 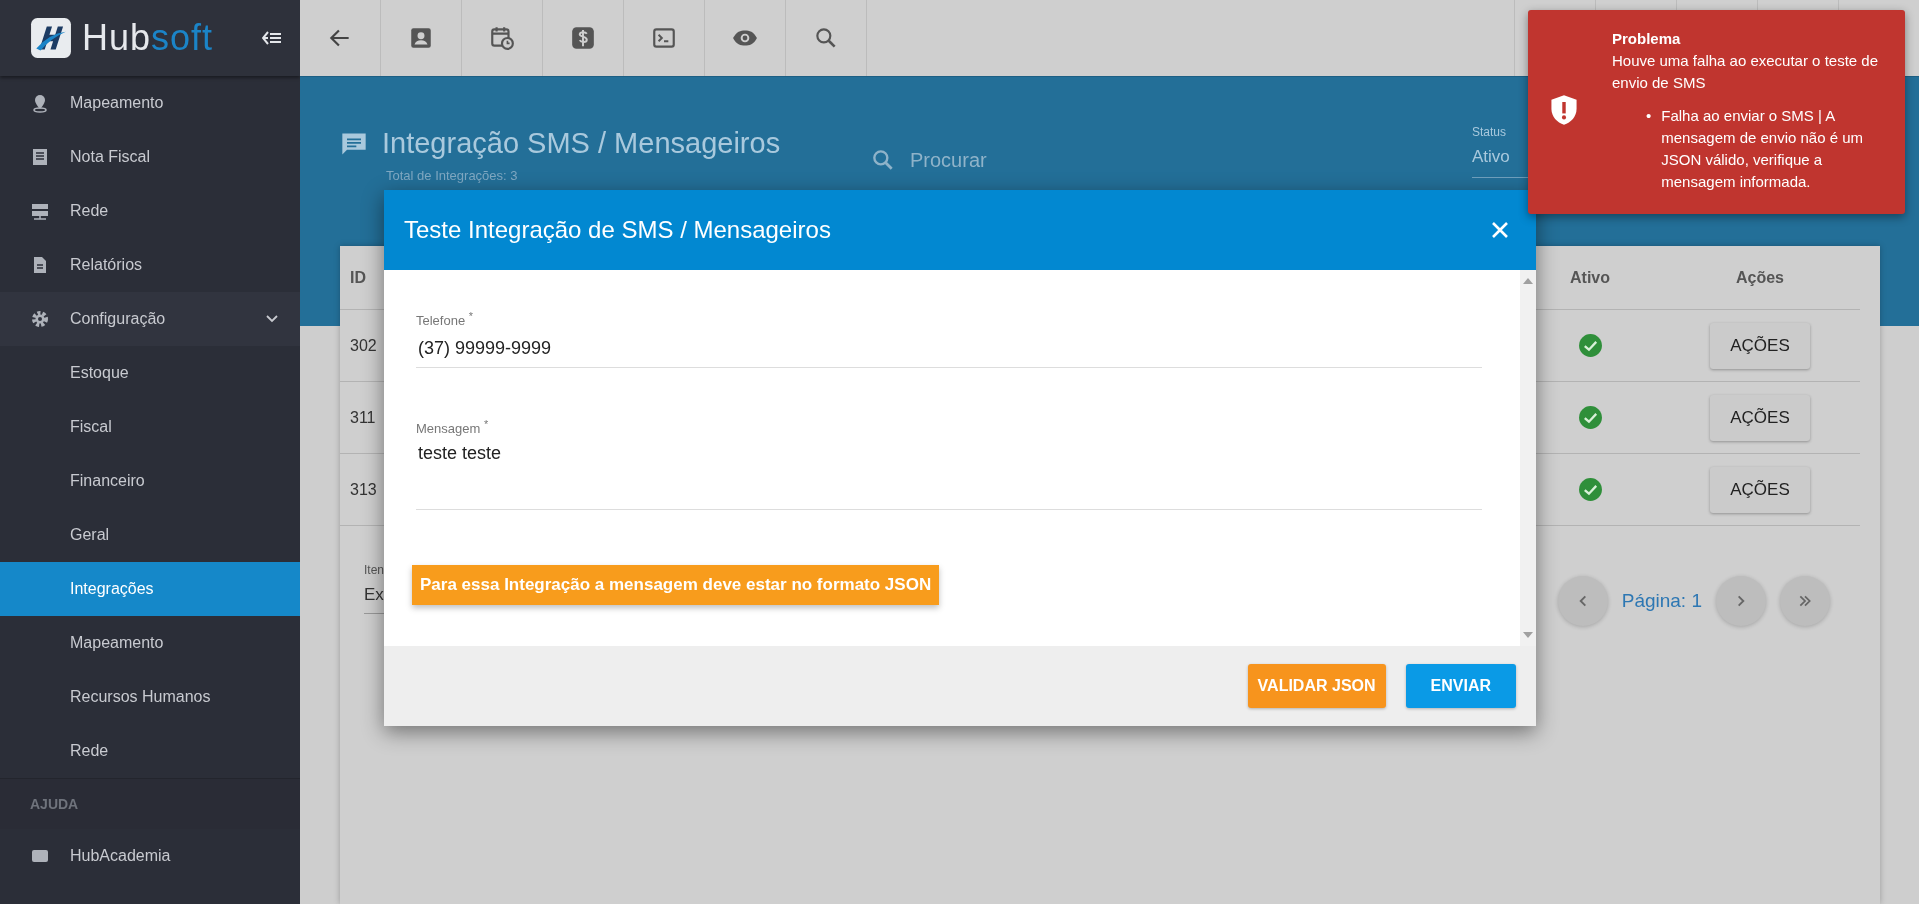 What do you see at coordinates (1661, 601) in the screenshot?
I see `page-indicator: Página: 1` at bounding box center [1661, 601].